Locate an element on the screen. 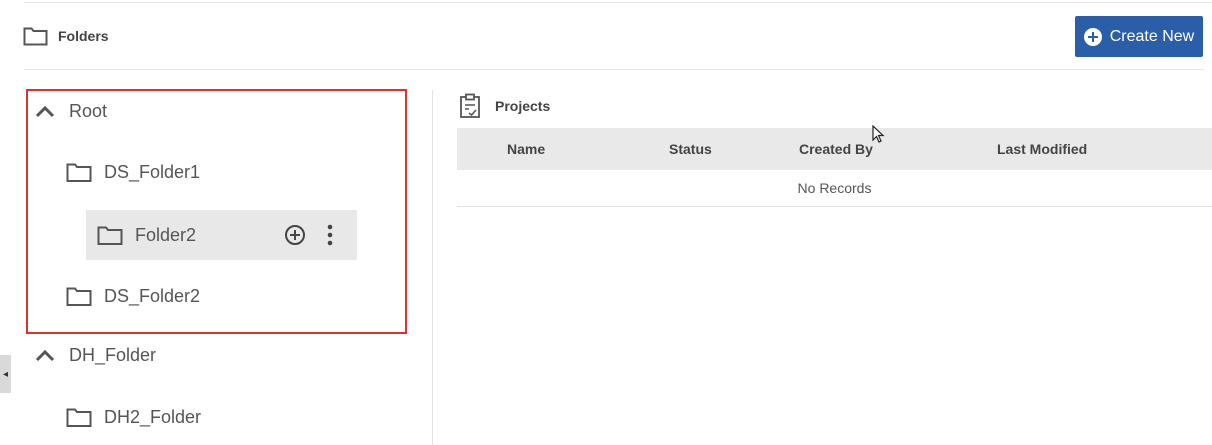 This screenshot has width=1212, height=445. projects-table-header: Name Status Created By Last Modified is located at coordinates (834, 149).